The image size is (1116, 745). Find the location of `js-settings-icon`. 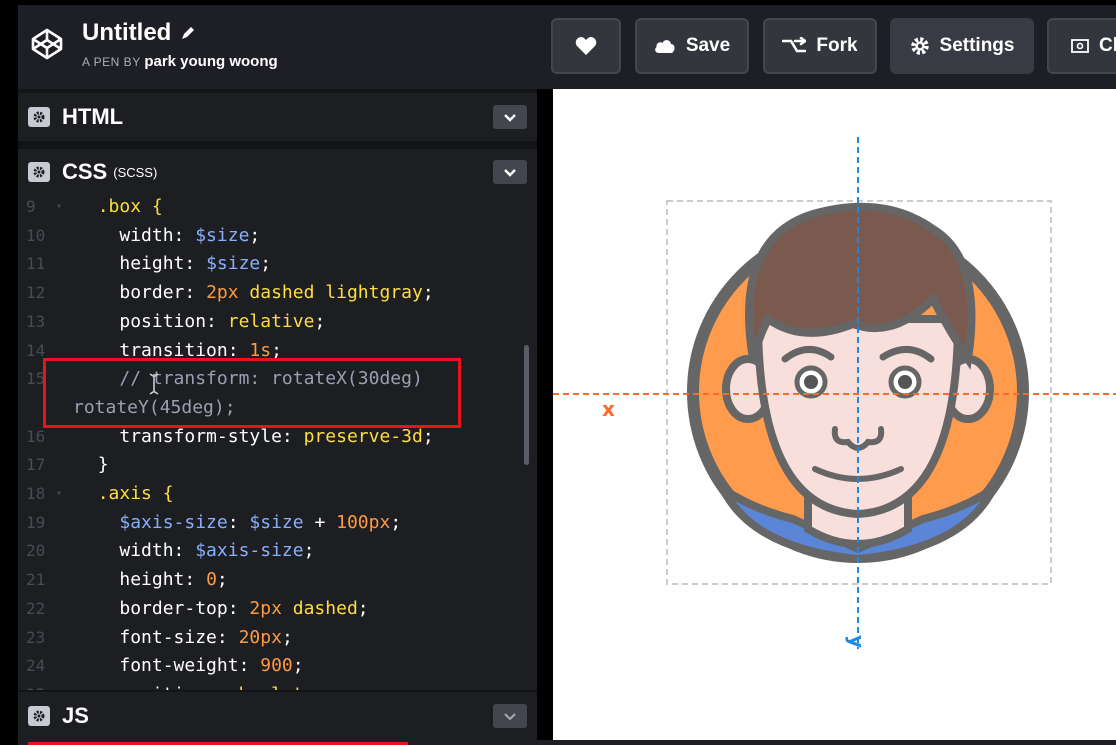

js-settings-icon is located at coordinates (39, 716).